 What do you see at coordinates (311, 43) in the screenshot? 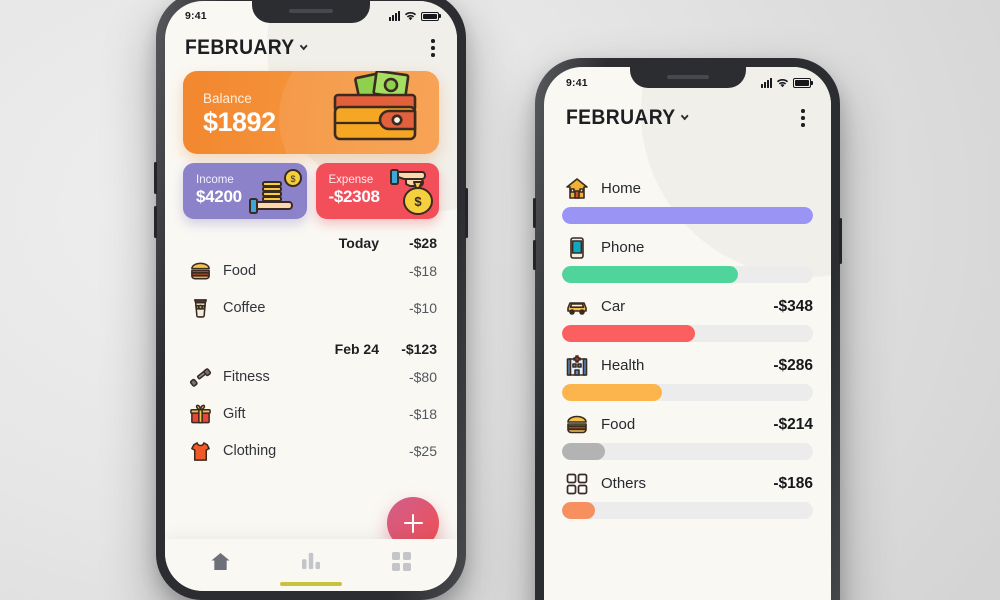
I see `app-header-left: FEBRUARY` at bounding box center [311, 43].